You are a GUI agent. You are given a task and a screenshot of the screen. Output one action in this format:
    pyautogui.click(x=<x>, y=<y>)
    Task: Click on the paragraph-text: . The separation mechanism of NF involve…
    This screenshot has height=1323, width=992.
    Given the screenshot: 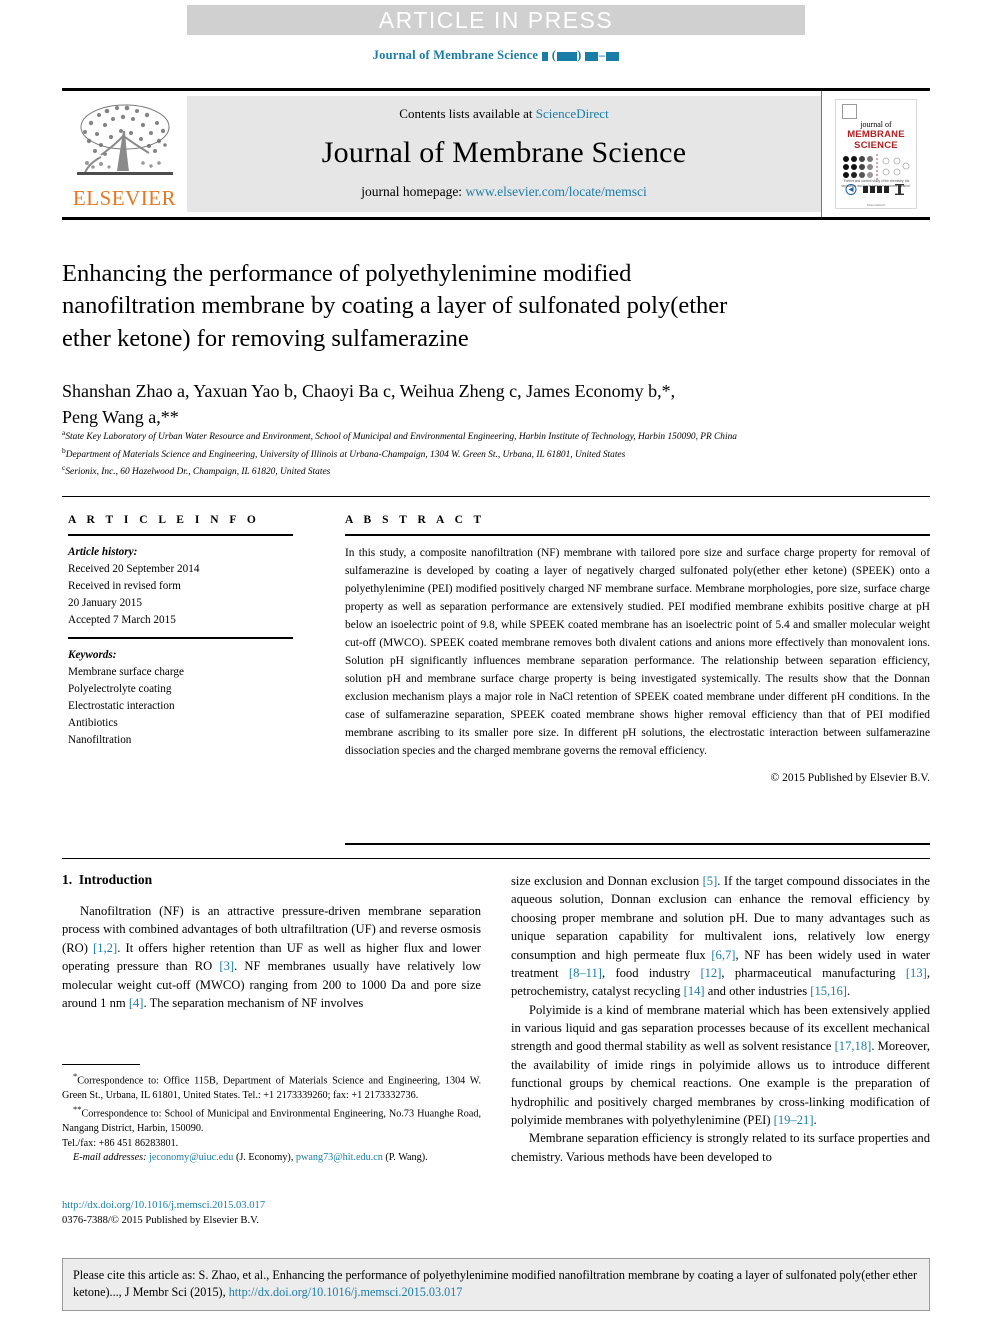 What is the action you would take?
    pyautogui.click(x=253, y=1002)
    